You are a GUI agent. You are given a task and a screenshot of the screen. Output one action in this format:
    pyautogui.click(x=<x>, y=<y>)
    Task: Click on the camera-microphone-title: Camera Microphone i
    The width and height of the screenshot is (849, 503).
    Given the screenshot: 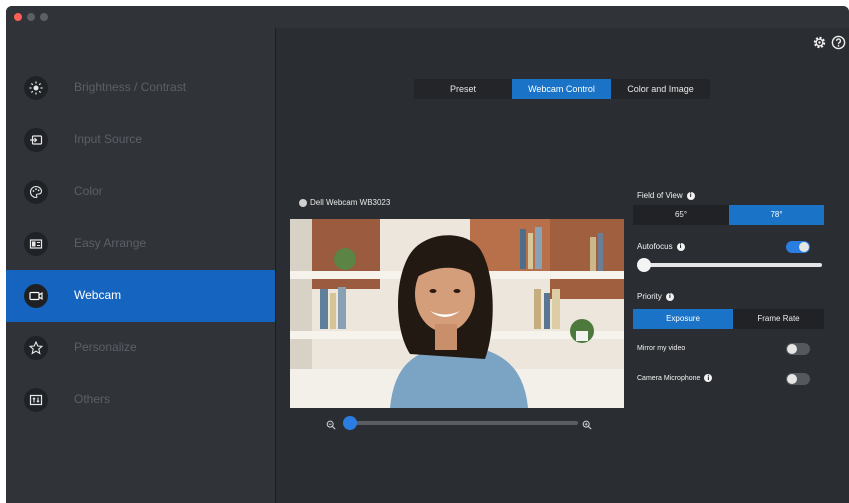 What is the action you would take?
    pyautogui.click(x=675, y=378)
    